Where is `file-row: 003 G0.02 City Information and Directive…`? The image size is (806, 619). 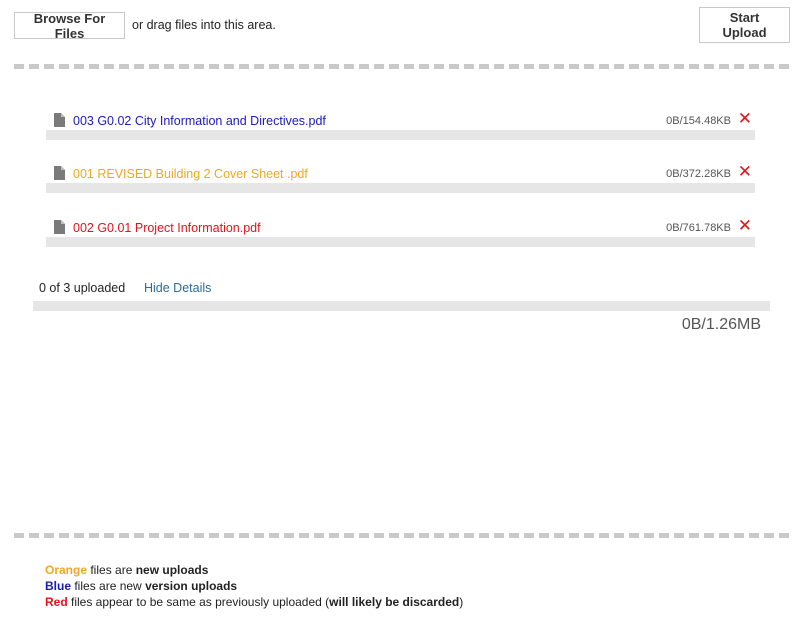 file-row: 003 G0.02 City Information and Directive… is located at coordinates (400, 127).